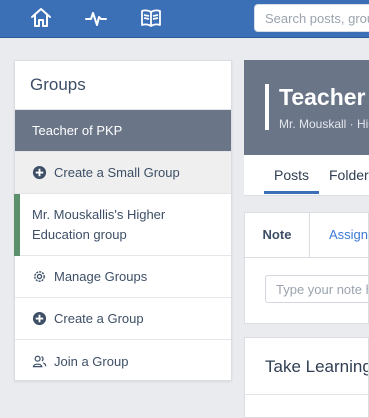 This screenshot has width=369, height=418. Describe the element at coordinates (317, 366) in the screenshot. I see `take-learning-title: Take Learning` at that location.